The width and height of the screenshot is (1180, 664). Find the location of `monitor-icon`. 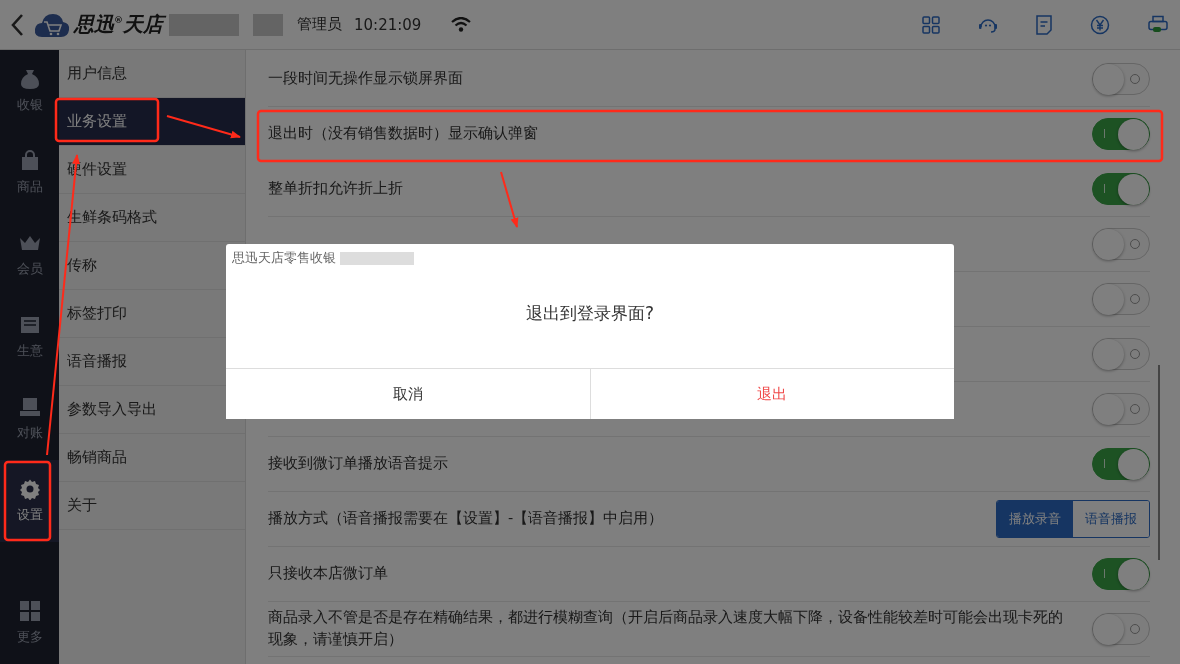

monitor-icon is located at coordinates (29, 407).